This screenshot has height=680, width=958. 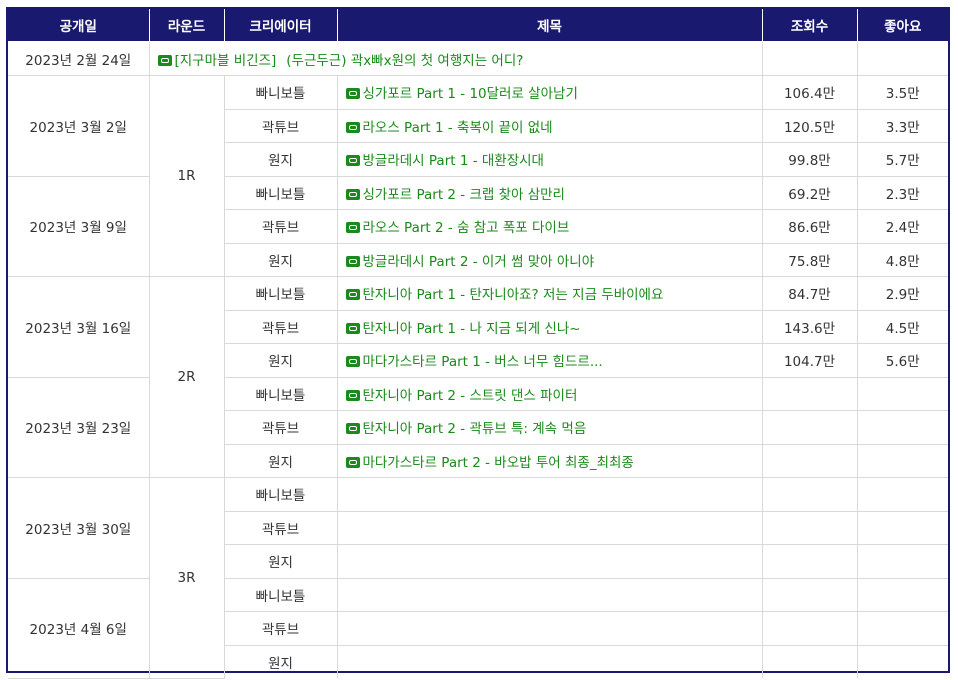 I want to click on views-cell: 120.5만, so click(x=809, y=125).